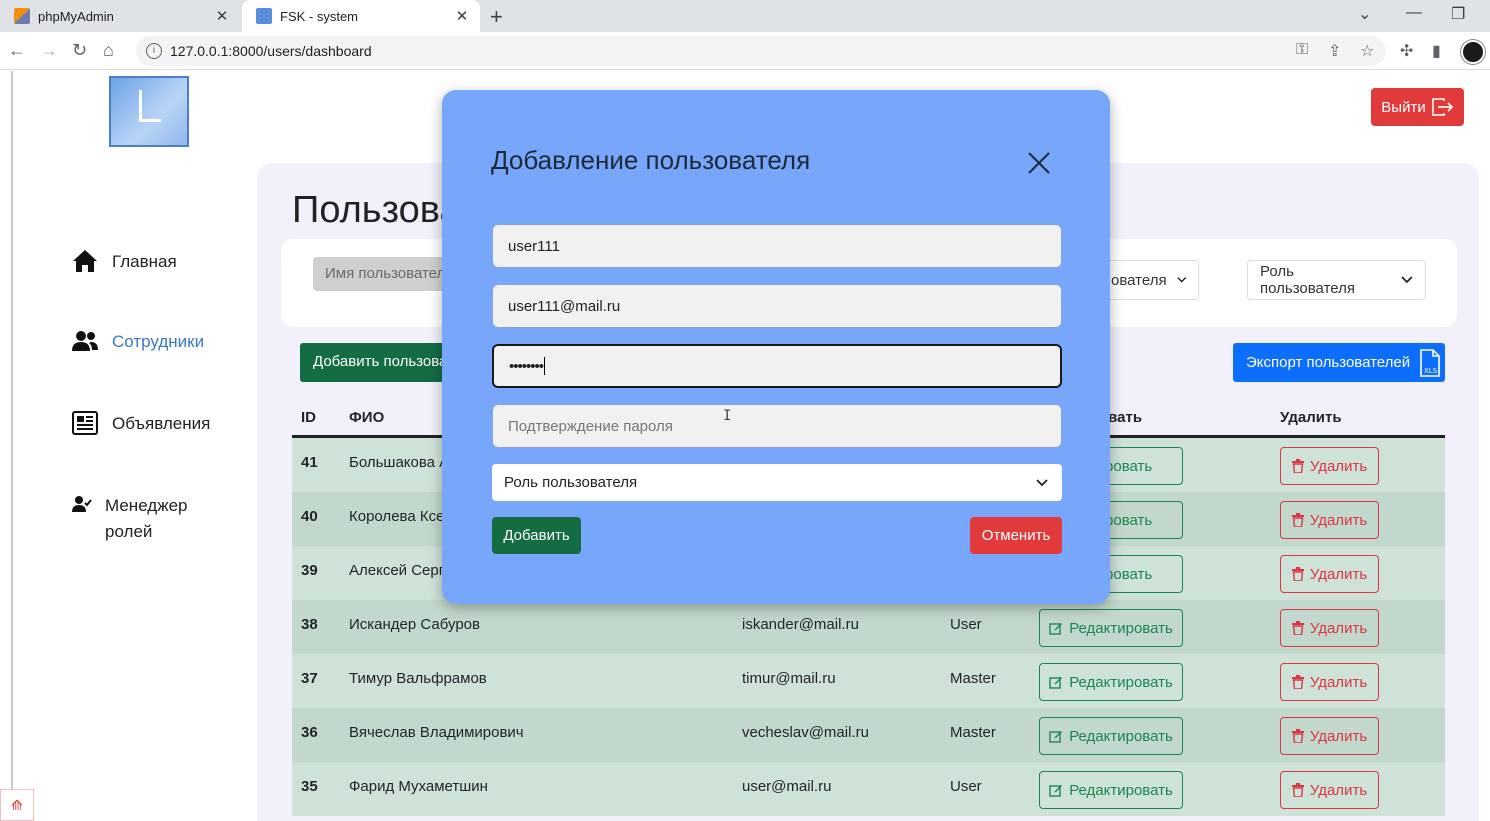 This screenshot has width=1490, height=821. I want to click on sidebar-item-label: ролей, so click(129, 531).